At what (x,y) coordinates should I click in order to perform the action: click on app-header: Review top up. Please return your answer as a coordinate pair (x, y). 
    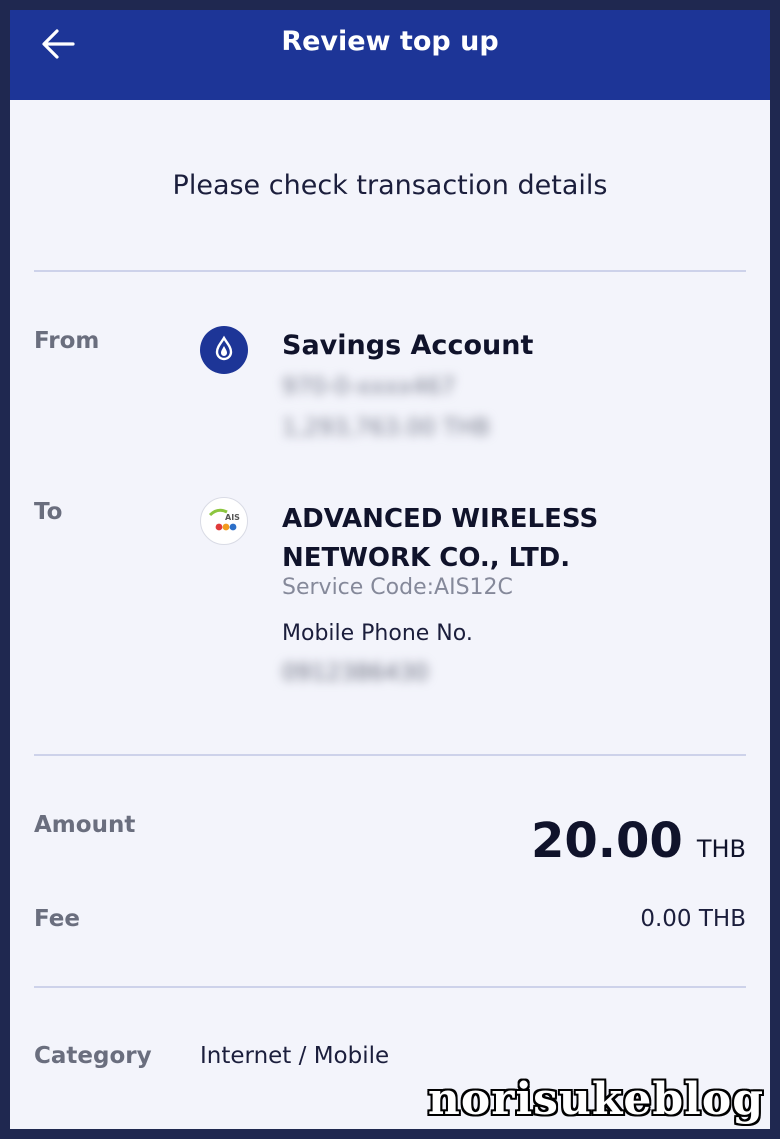
    Looking at the image, I should click on (390, 55).